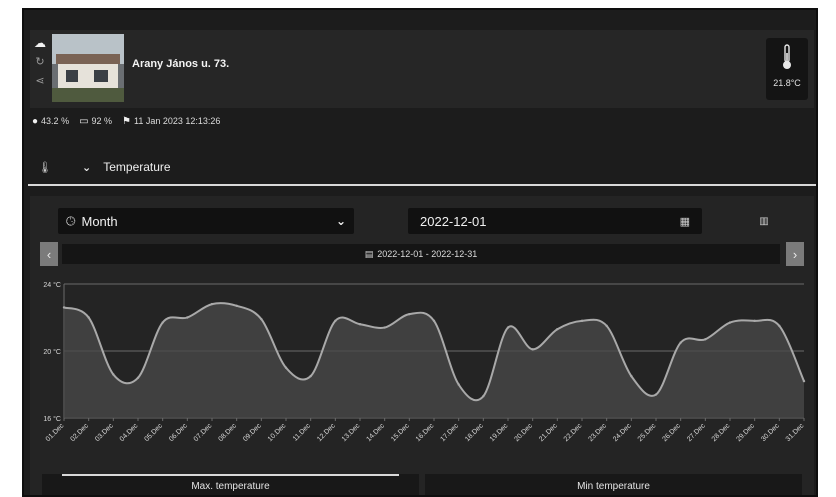  Describe the element at coordinates (375, 432) in the screenshot. I see `x-tick-label: 14.Dec` at that location.